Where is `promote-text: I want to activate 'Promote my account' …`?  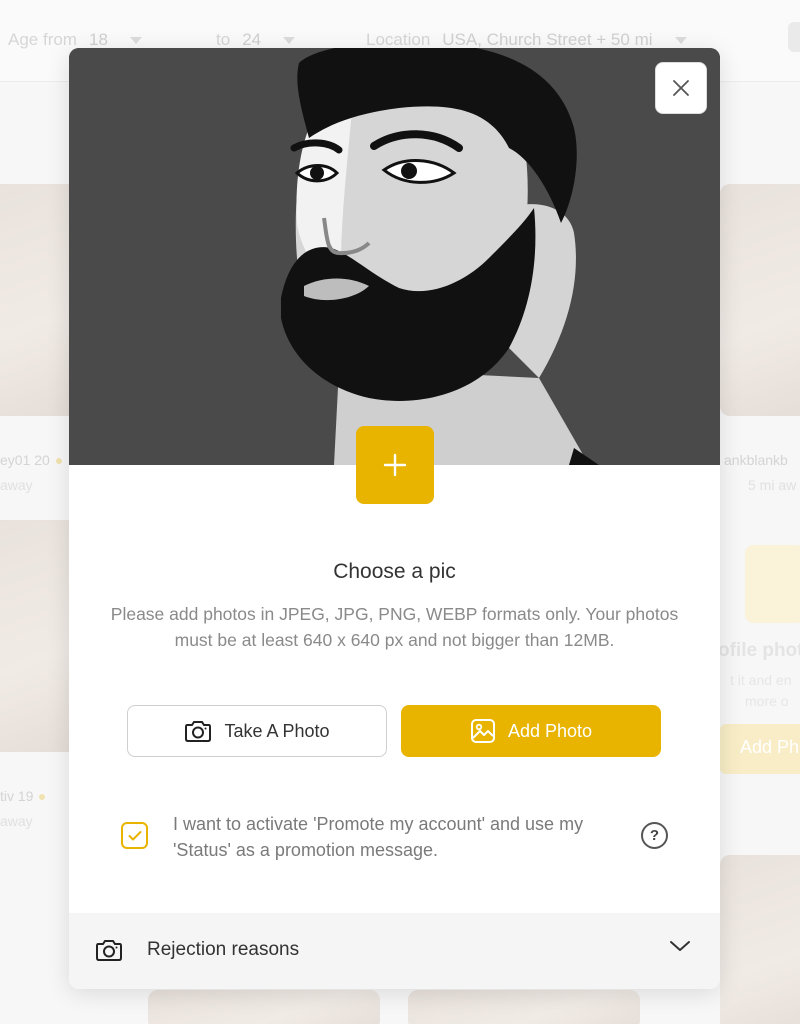 promote-text: I want to activate 'Promote my account' … is located at coordinates (378, 837).